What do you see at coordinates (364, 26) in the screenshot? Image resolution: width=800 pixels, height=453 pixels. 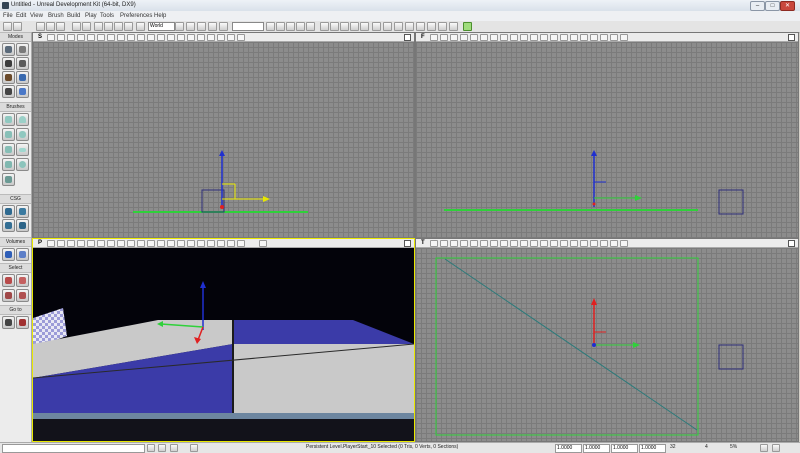 I see `device-icon` at bounding box center [364, 26].